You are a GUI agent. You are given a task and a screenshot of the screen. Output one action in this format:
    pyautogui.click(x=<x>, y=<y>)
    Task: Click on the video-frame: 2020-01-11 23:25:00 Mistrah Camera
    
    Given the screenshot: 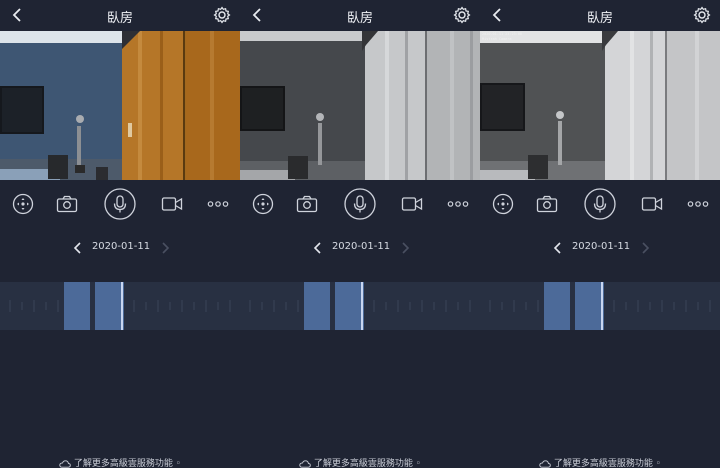 What is the action you would take?
    pyautogui.click(x=600, y=105)
    